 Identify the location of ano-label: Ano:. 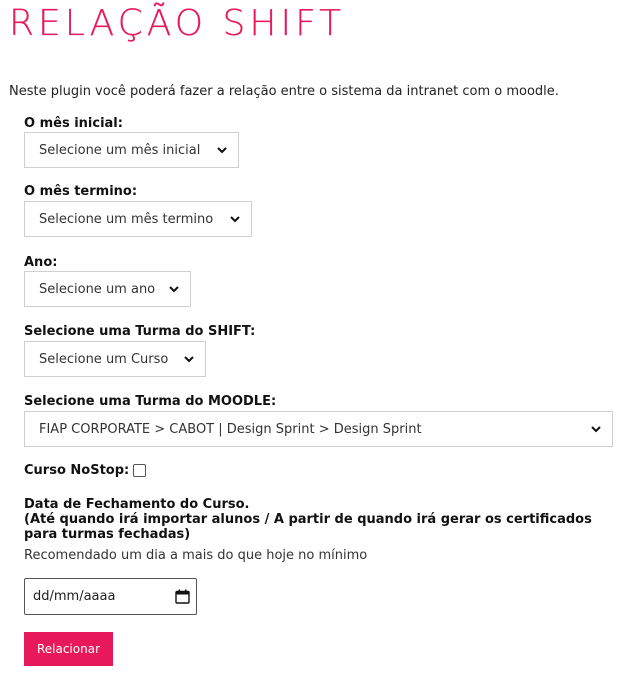
(41, 262).